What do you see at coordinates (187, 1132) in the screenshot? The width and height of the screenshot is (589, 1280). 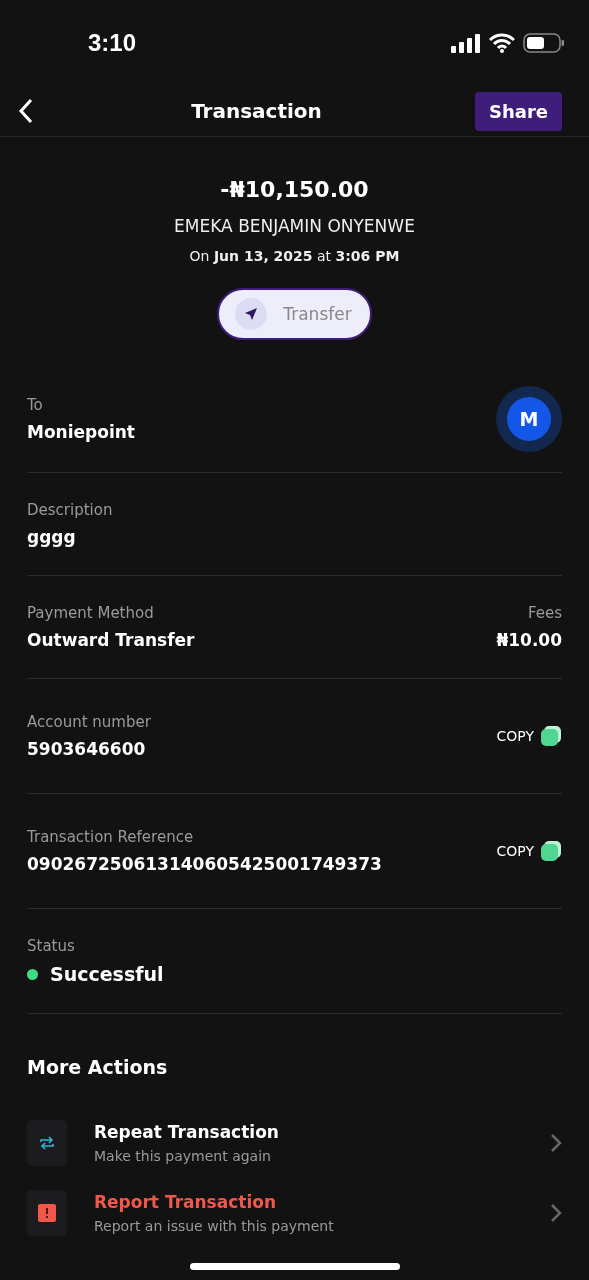 I see `action-title: Repeat Transaction` at bounding box center [187, 1132].